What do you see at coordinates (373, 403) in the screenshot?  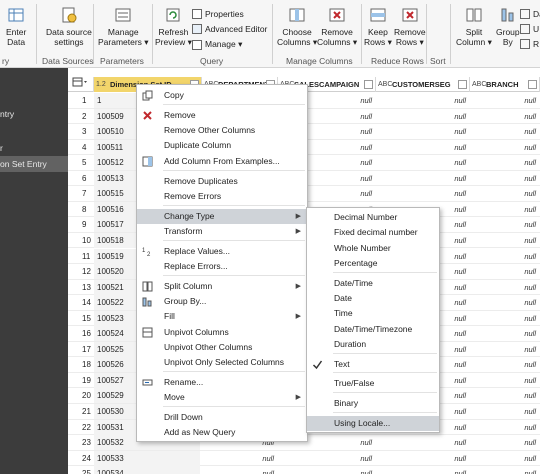 I see `type-option-binary: Binary` at bounding box center [373, 403].